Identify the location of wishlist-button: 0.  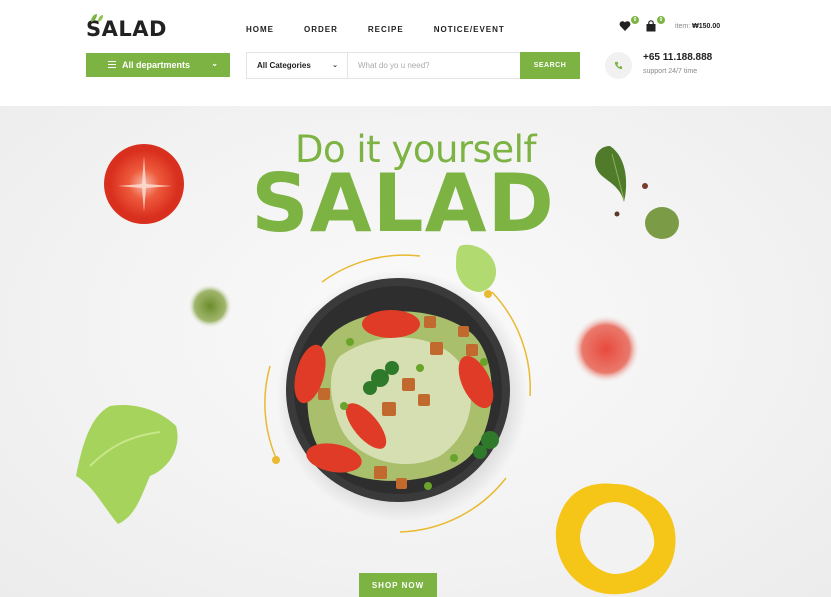
(629, 24).